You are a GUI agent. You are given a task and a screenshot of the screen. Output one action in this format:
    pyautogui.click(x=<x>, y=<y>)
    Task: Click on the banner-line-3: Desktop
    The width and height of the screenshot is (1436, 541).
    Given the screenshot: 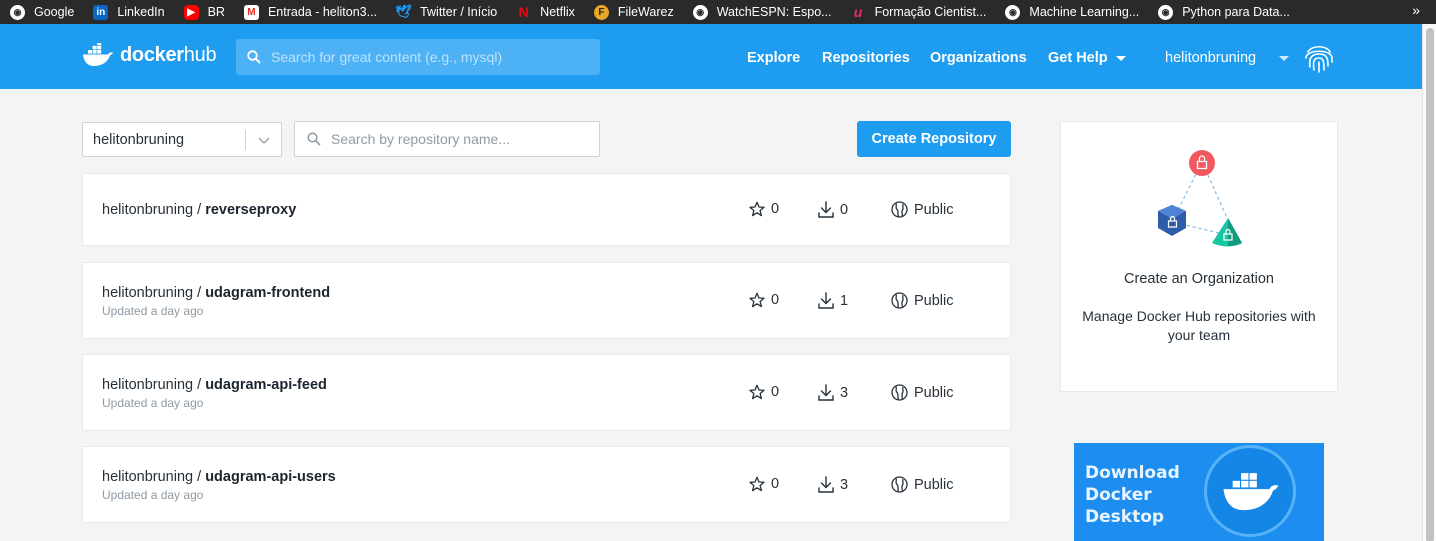 What is the action you would take?
    pyautogui.click(x=1125, y=517)
    